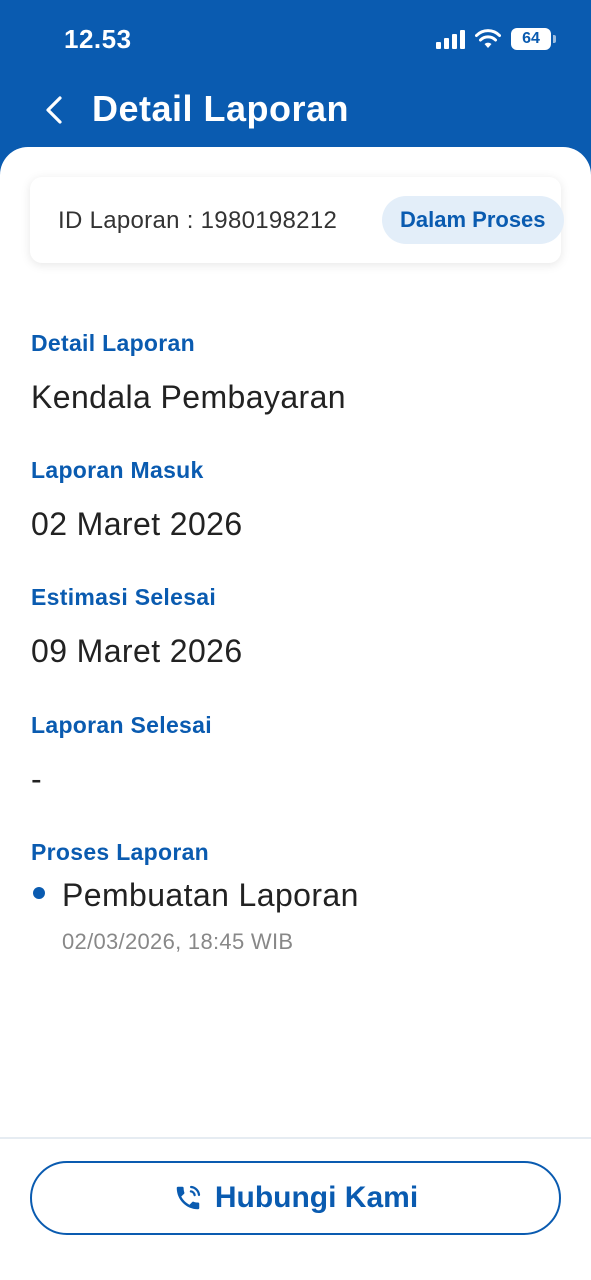  Describe the element at coordinates (188, 1197) in the screenshot. I see `phone-icon` at that location.